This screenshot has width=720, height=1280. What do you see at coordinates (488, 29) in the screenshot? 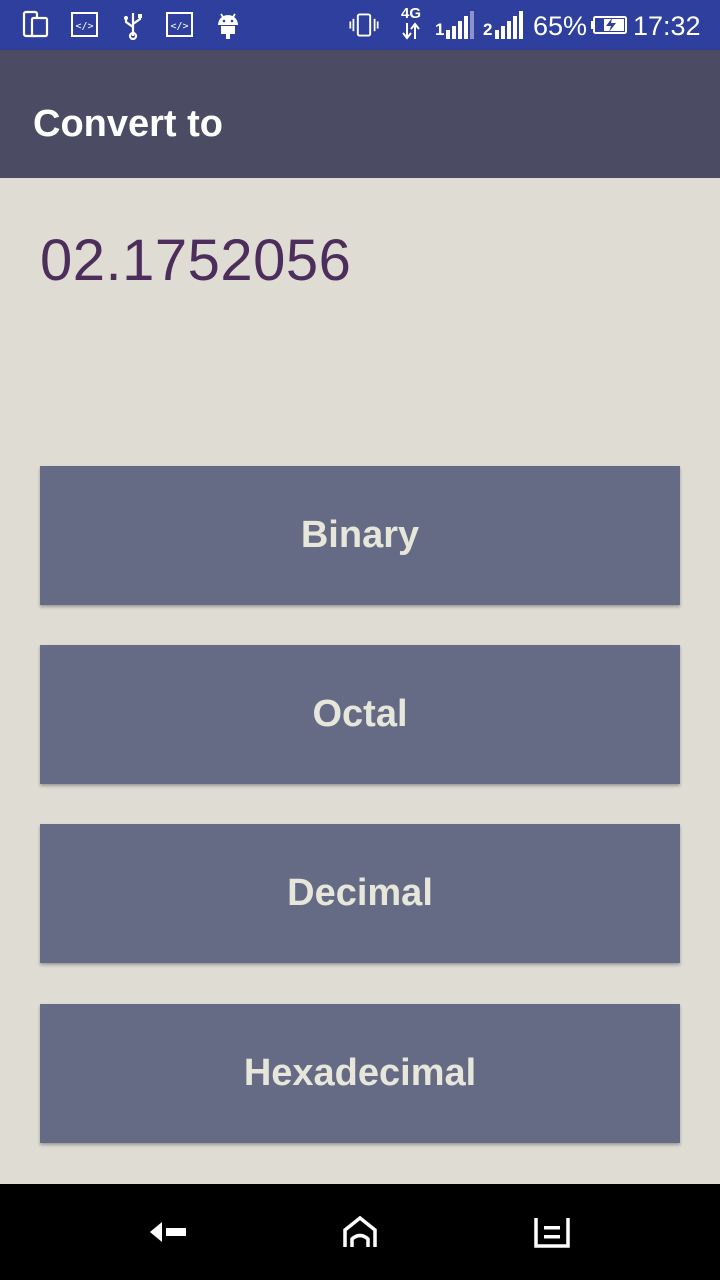
I see `sim2-label: 2` at bounding box center [488, 29].